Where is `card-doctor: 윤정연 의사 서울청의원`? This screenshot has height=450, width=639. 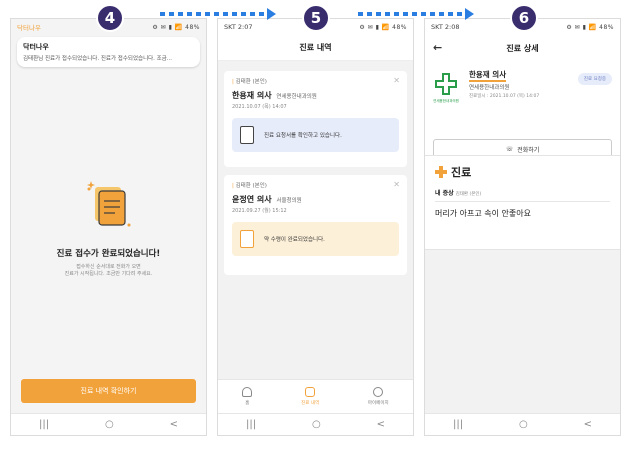 card-doctor: 윤정연 의사 서울청의원 is located at coordinates (267, 199).